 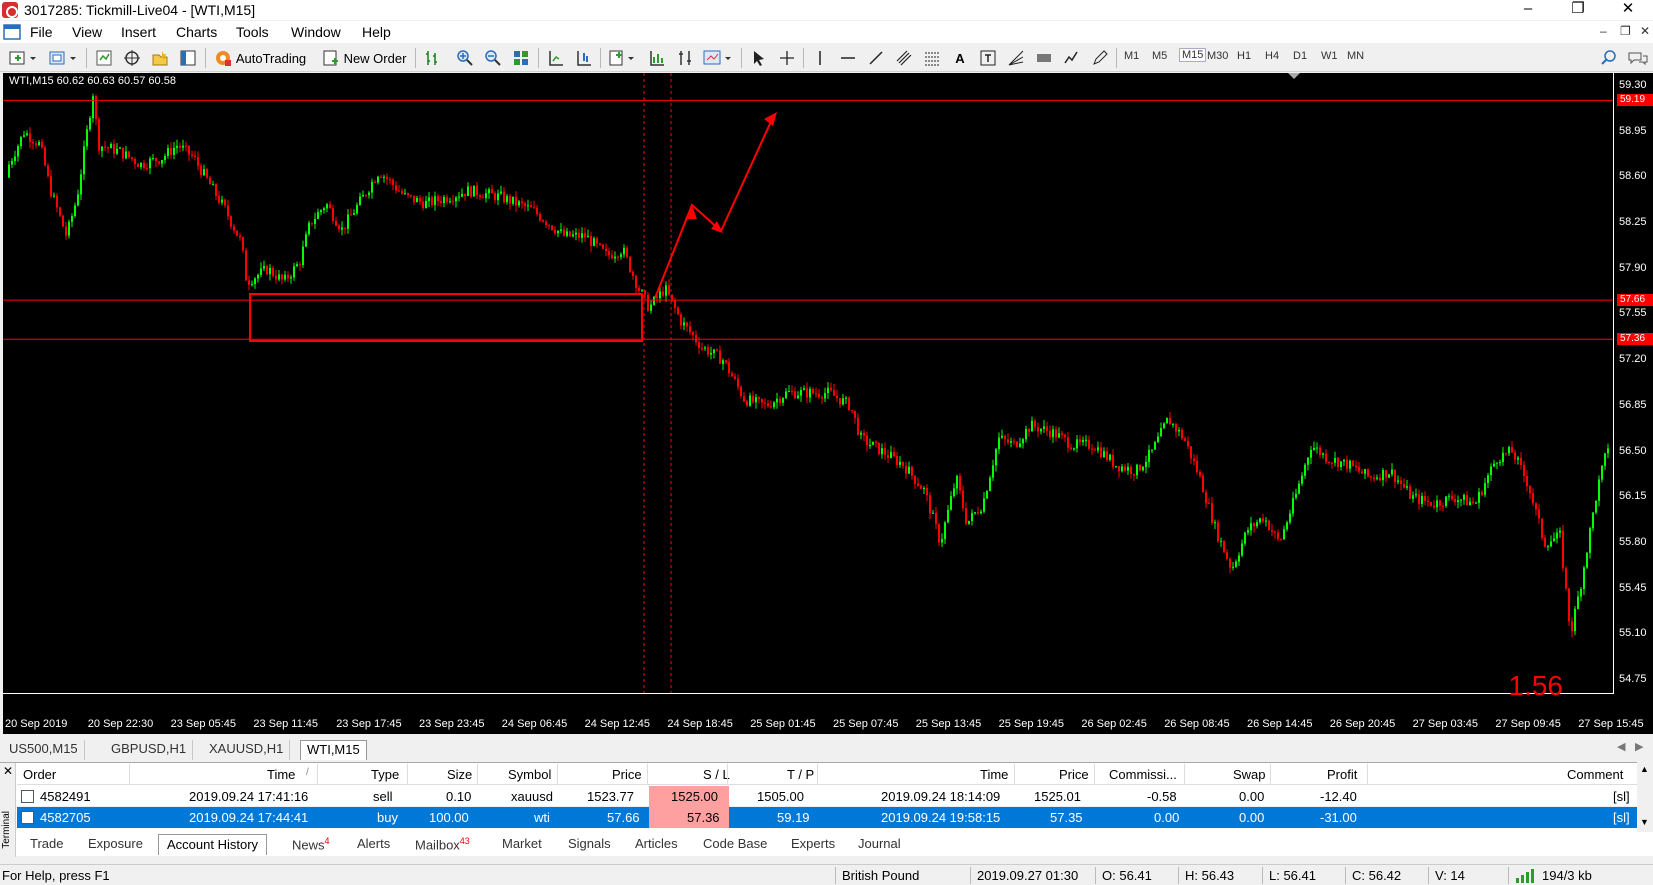 What do you see at coordinates (87, 32) in the screenshot?
I see `menu-view: View` at bounding box center [87, 32].